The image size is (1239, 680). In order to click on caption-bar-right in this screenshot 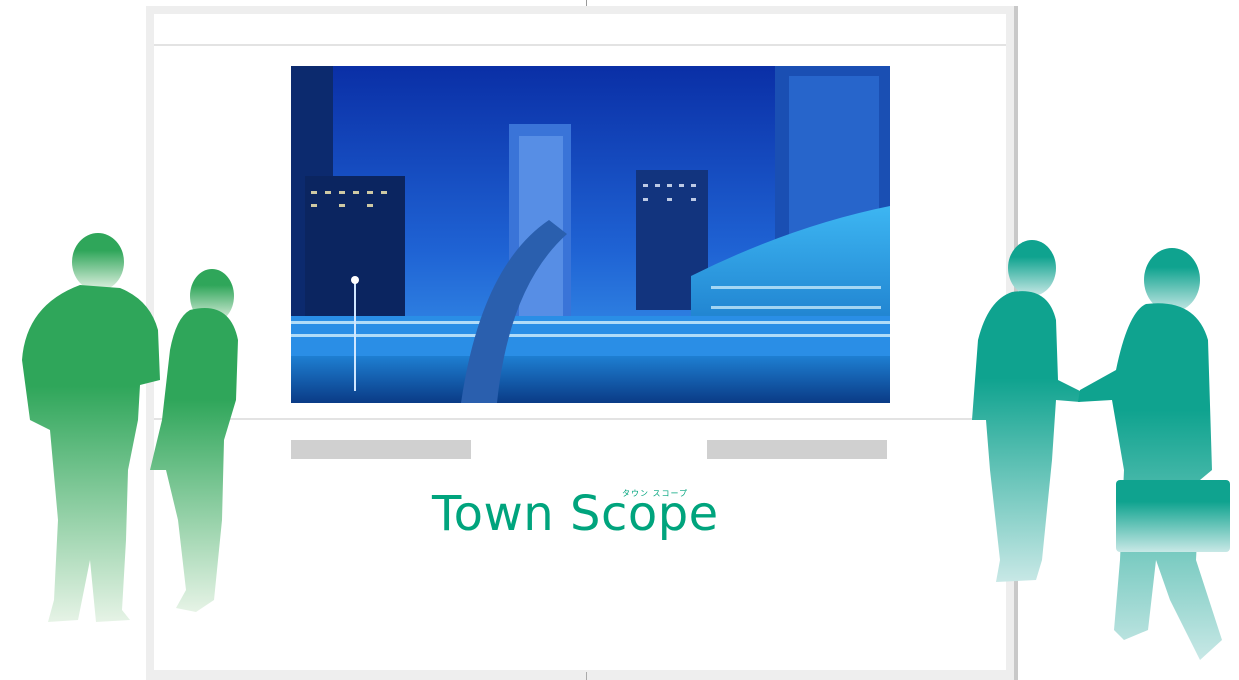, I will do `click(797, 449)`.